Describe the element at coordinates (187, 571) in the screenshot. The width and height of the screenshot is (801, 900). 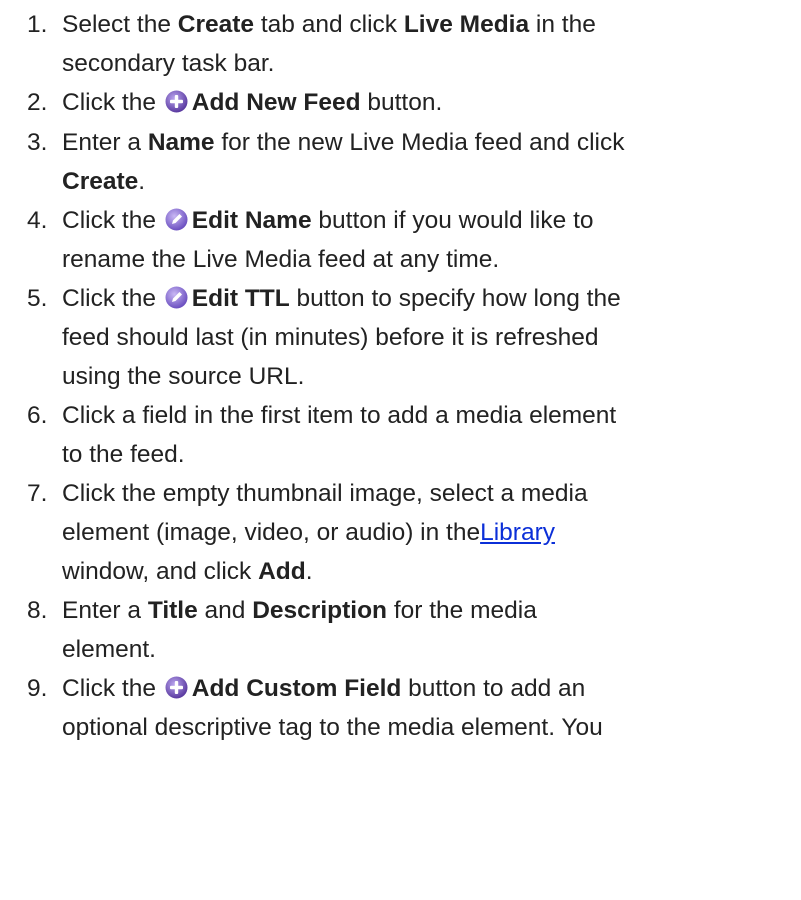
I see `step-line: window, and click Add.` at that location.